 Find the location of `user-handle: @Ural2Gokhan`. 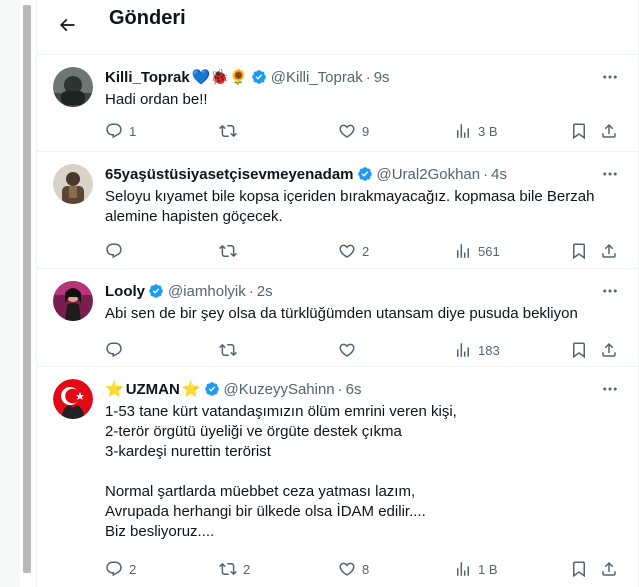

user-handle: @Ural2Gokhan is located at coordinates (429, 174).